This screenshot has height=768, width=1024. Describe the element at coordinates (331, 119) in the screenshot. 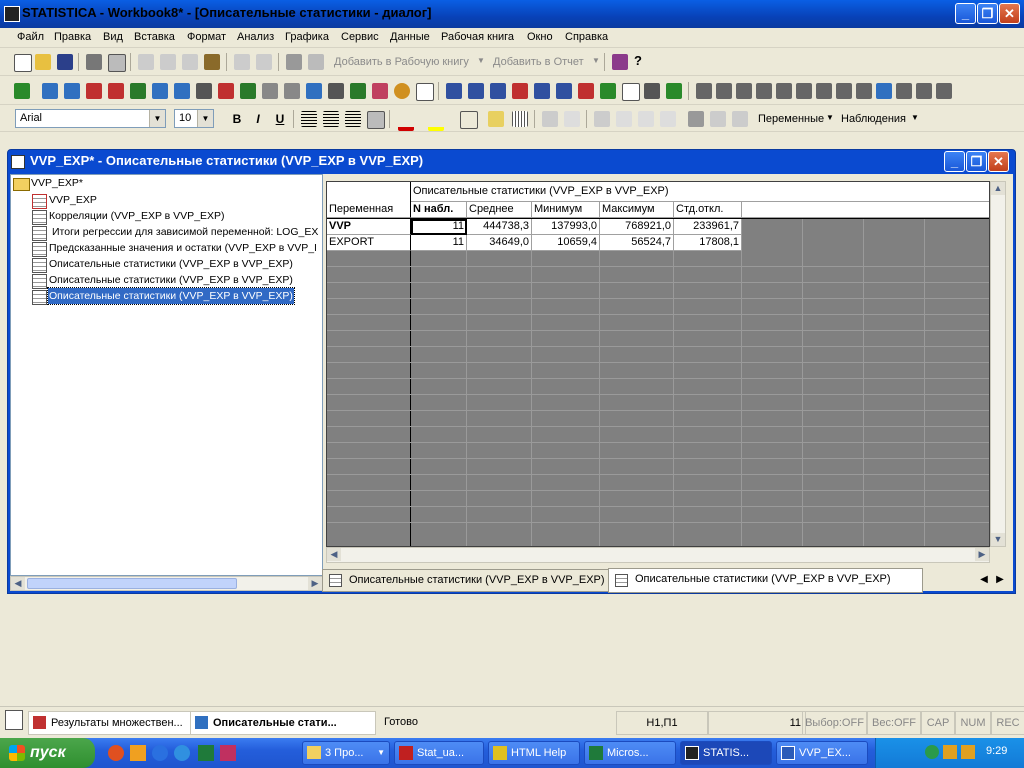

I see `align-center-icon` at that location.